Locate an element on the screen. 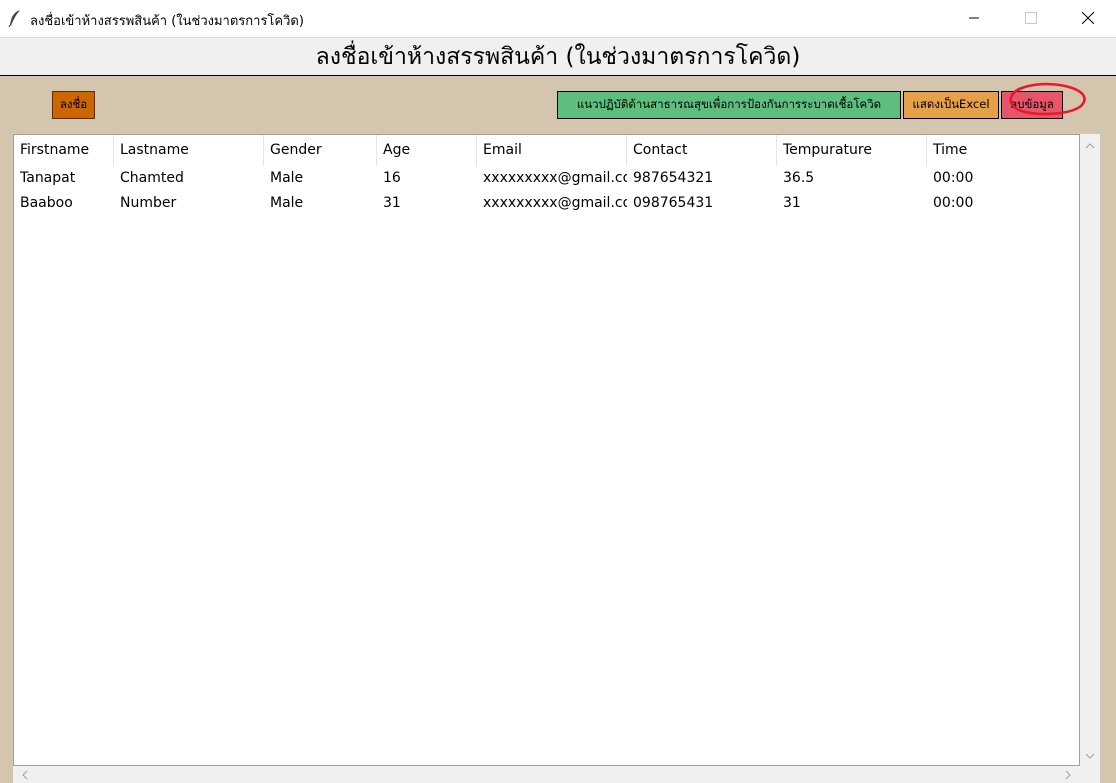  maximize-icon is located at coordinates (1031, 18).